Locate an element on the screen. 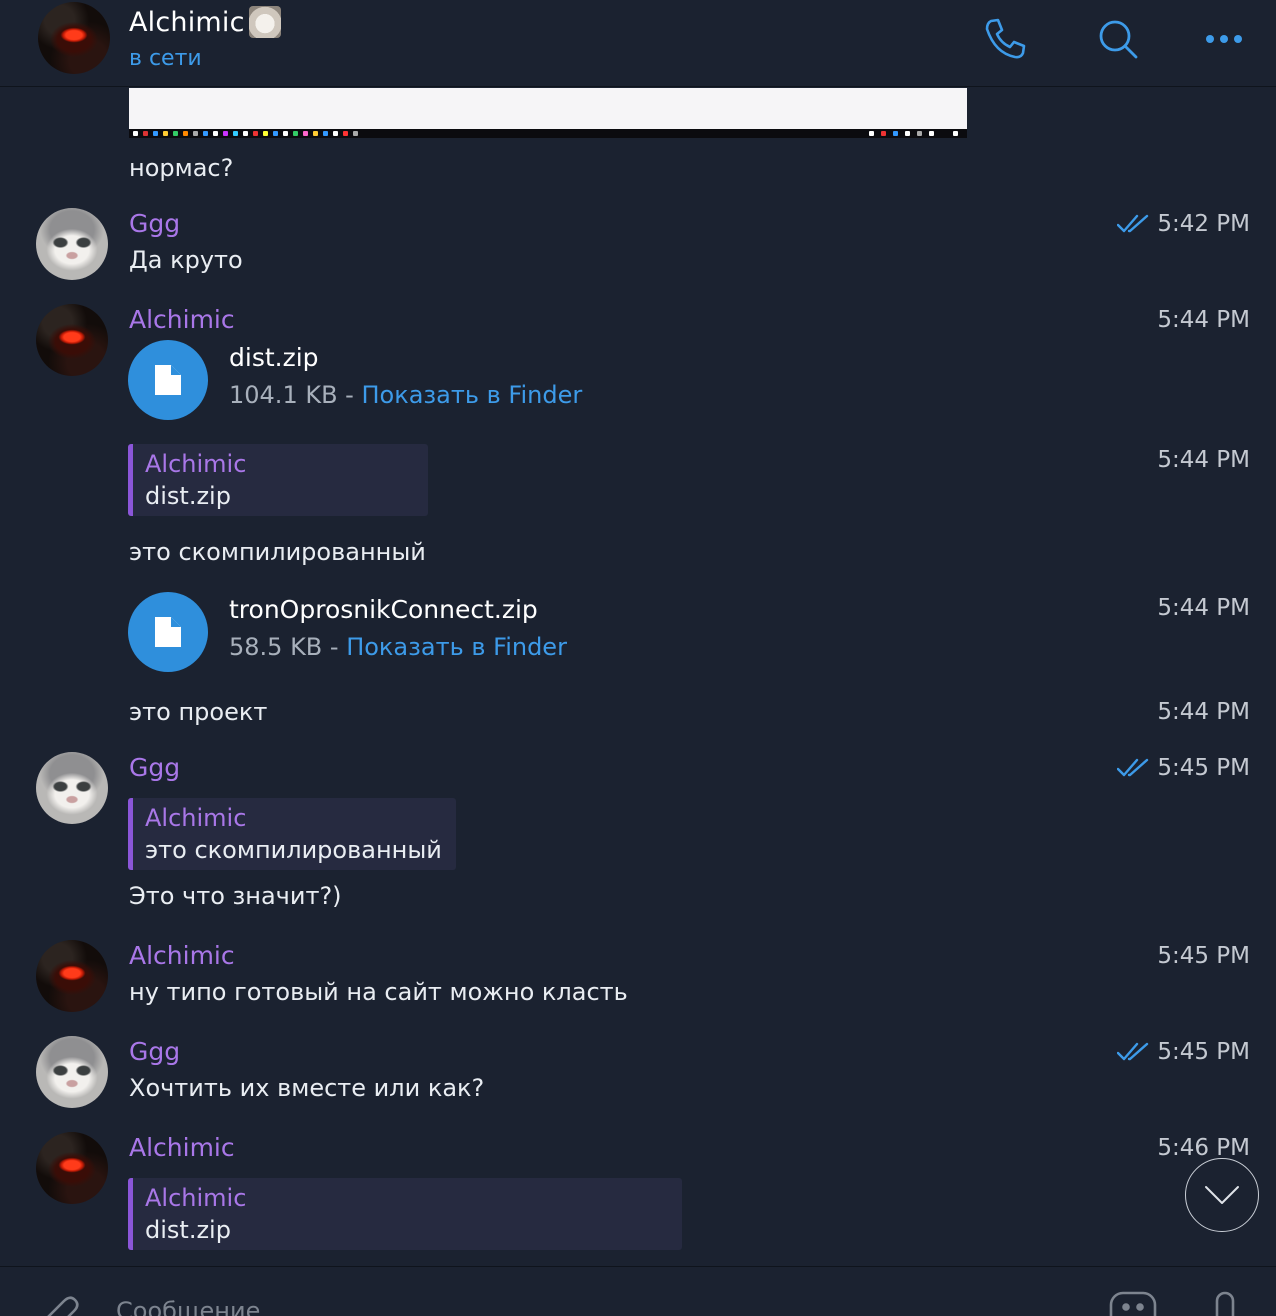  paperclip-icon is located at coordinates (63, 1306).